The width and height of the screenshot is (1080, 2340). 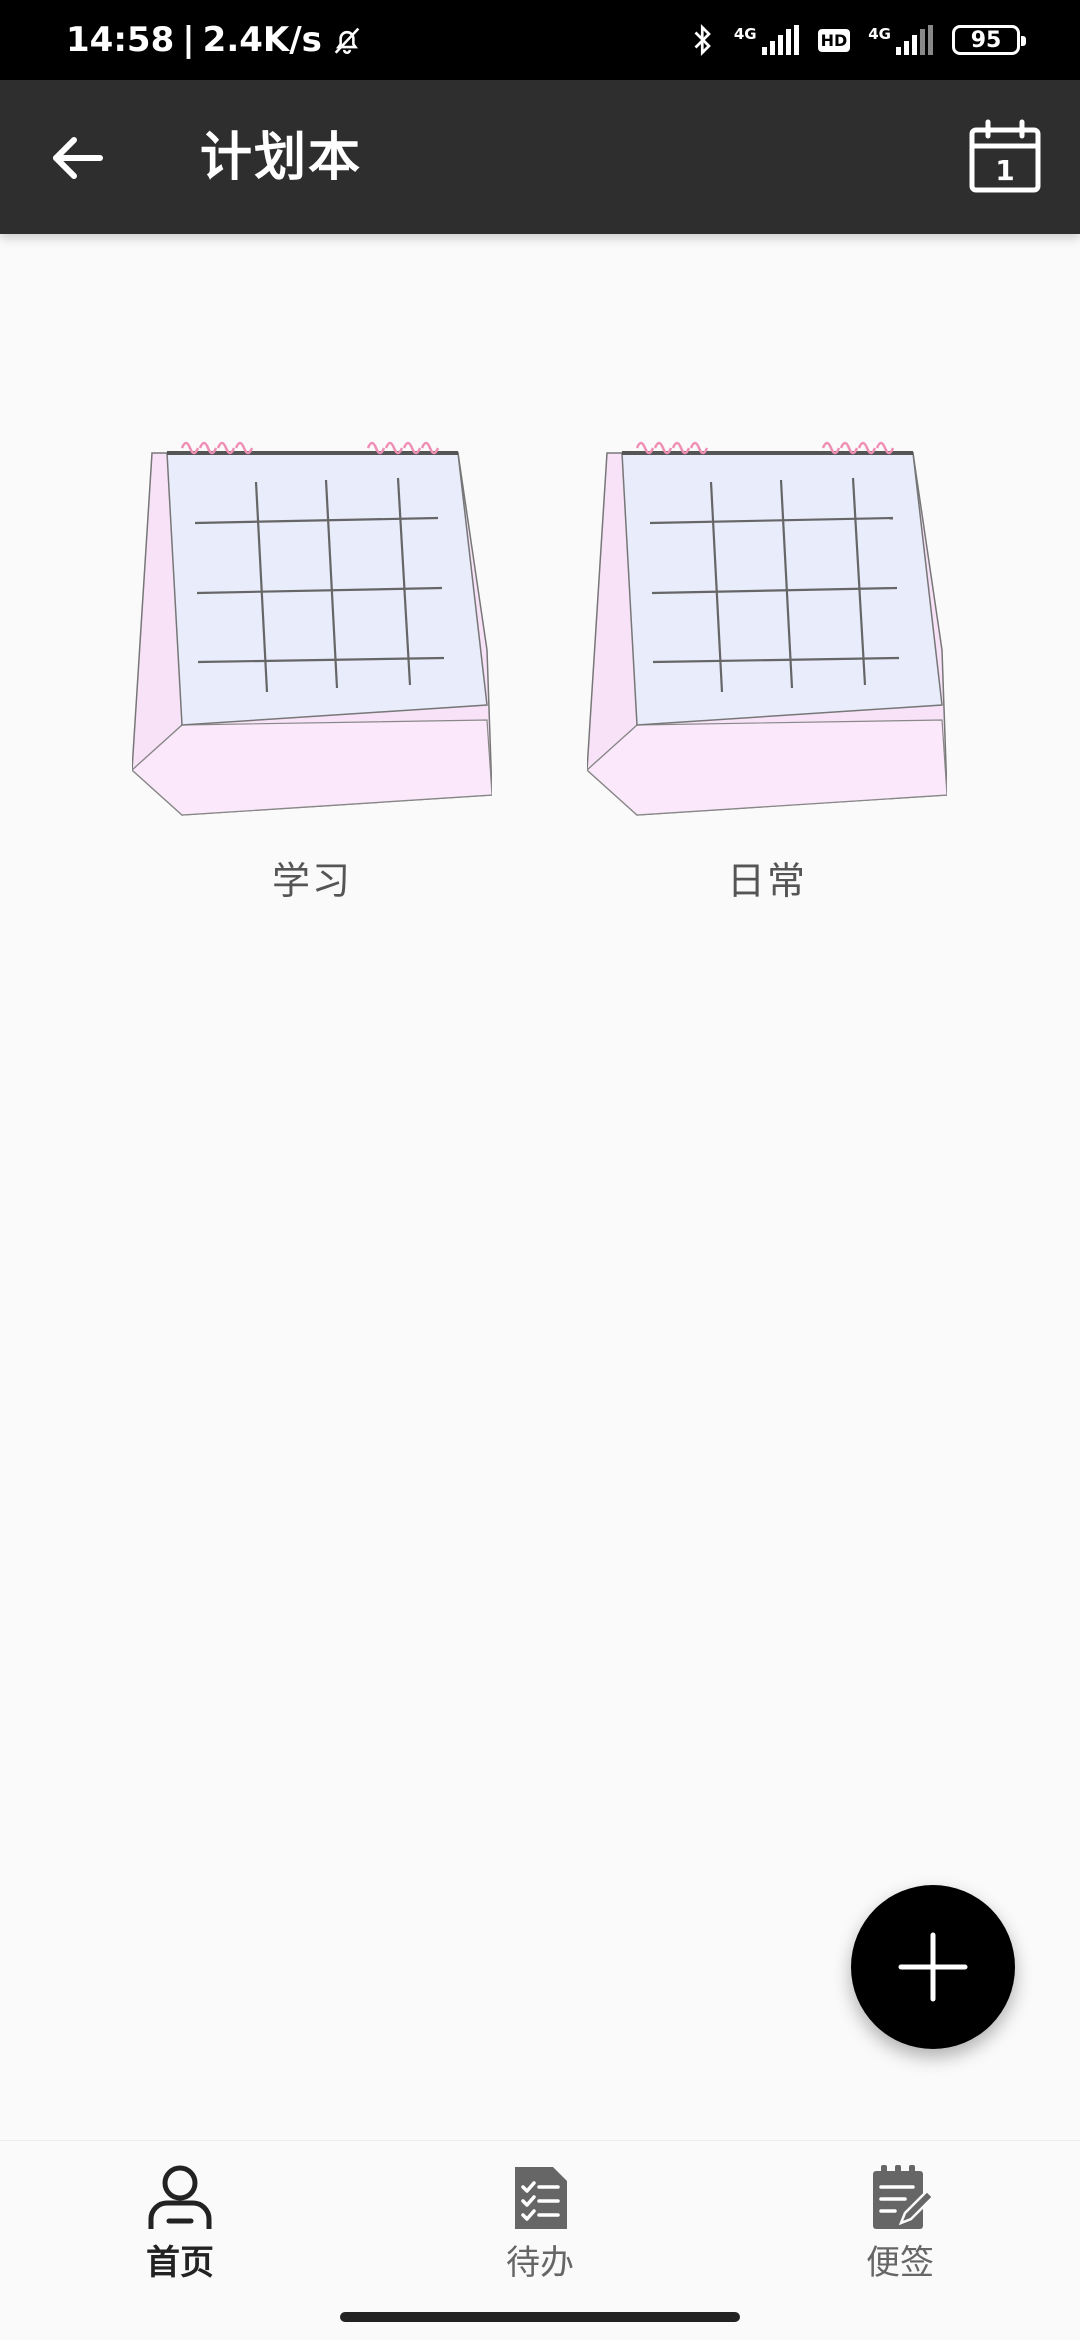 What do you see at coordinates (540, 157) in the screenshot?
I see `app-bar: 计划本 1` at bounding box center [540, 157].